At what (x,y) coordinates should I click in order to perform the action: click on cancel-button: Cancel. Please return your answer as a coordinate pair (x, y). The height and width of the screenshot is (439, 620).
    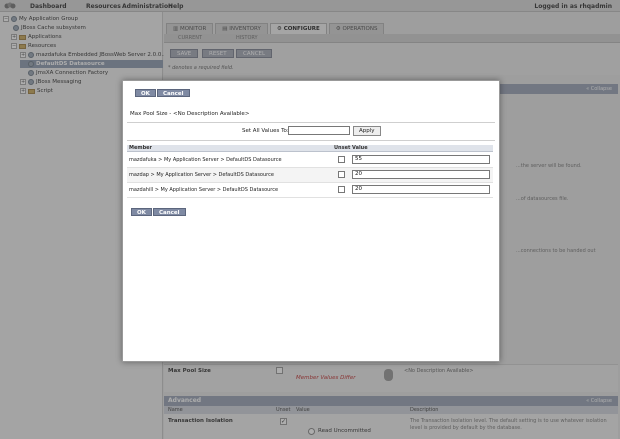
    Looking at the image, I should click on (173, 93).